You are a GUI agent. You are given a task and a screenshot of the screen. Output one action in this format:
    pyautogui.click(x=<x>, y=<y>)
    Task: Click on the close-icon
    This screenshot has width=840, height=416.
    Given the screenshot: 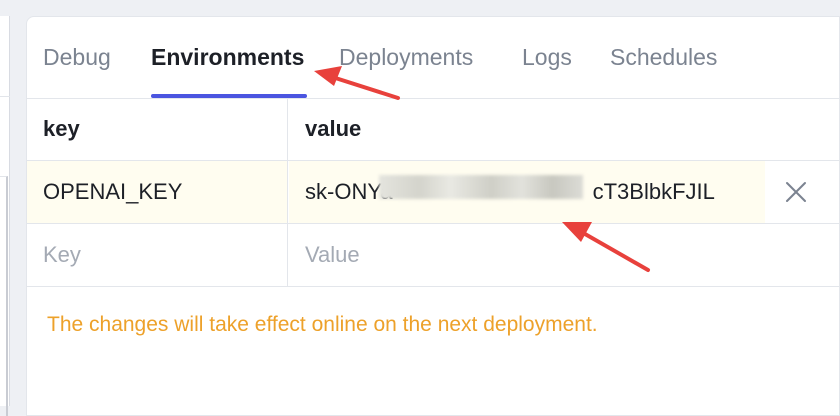 What is the action you would take?
    pyautogui.click(x=796, y=192)
    